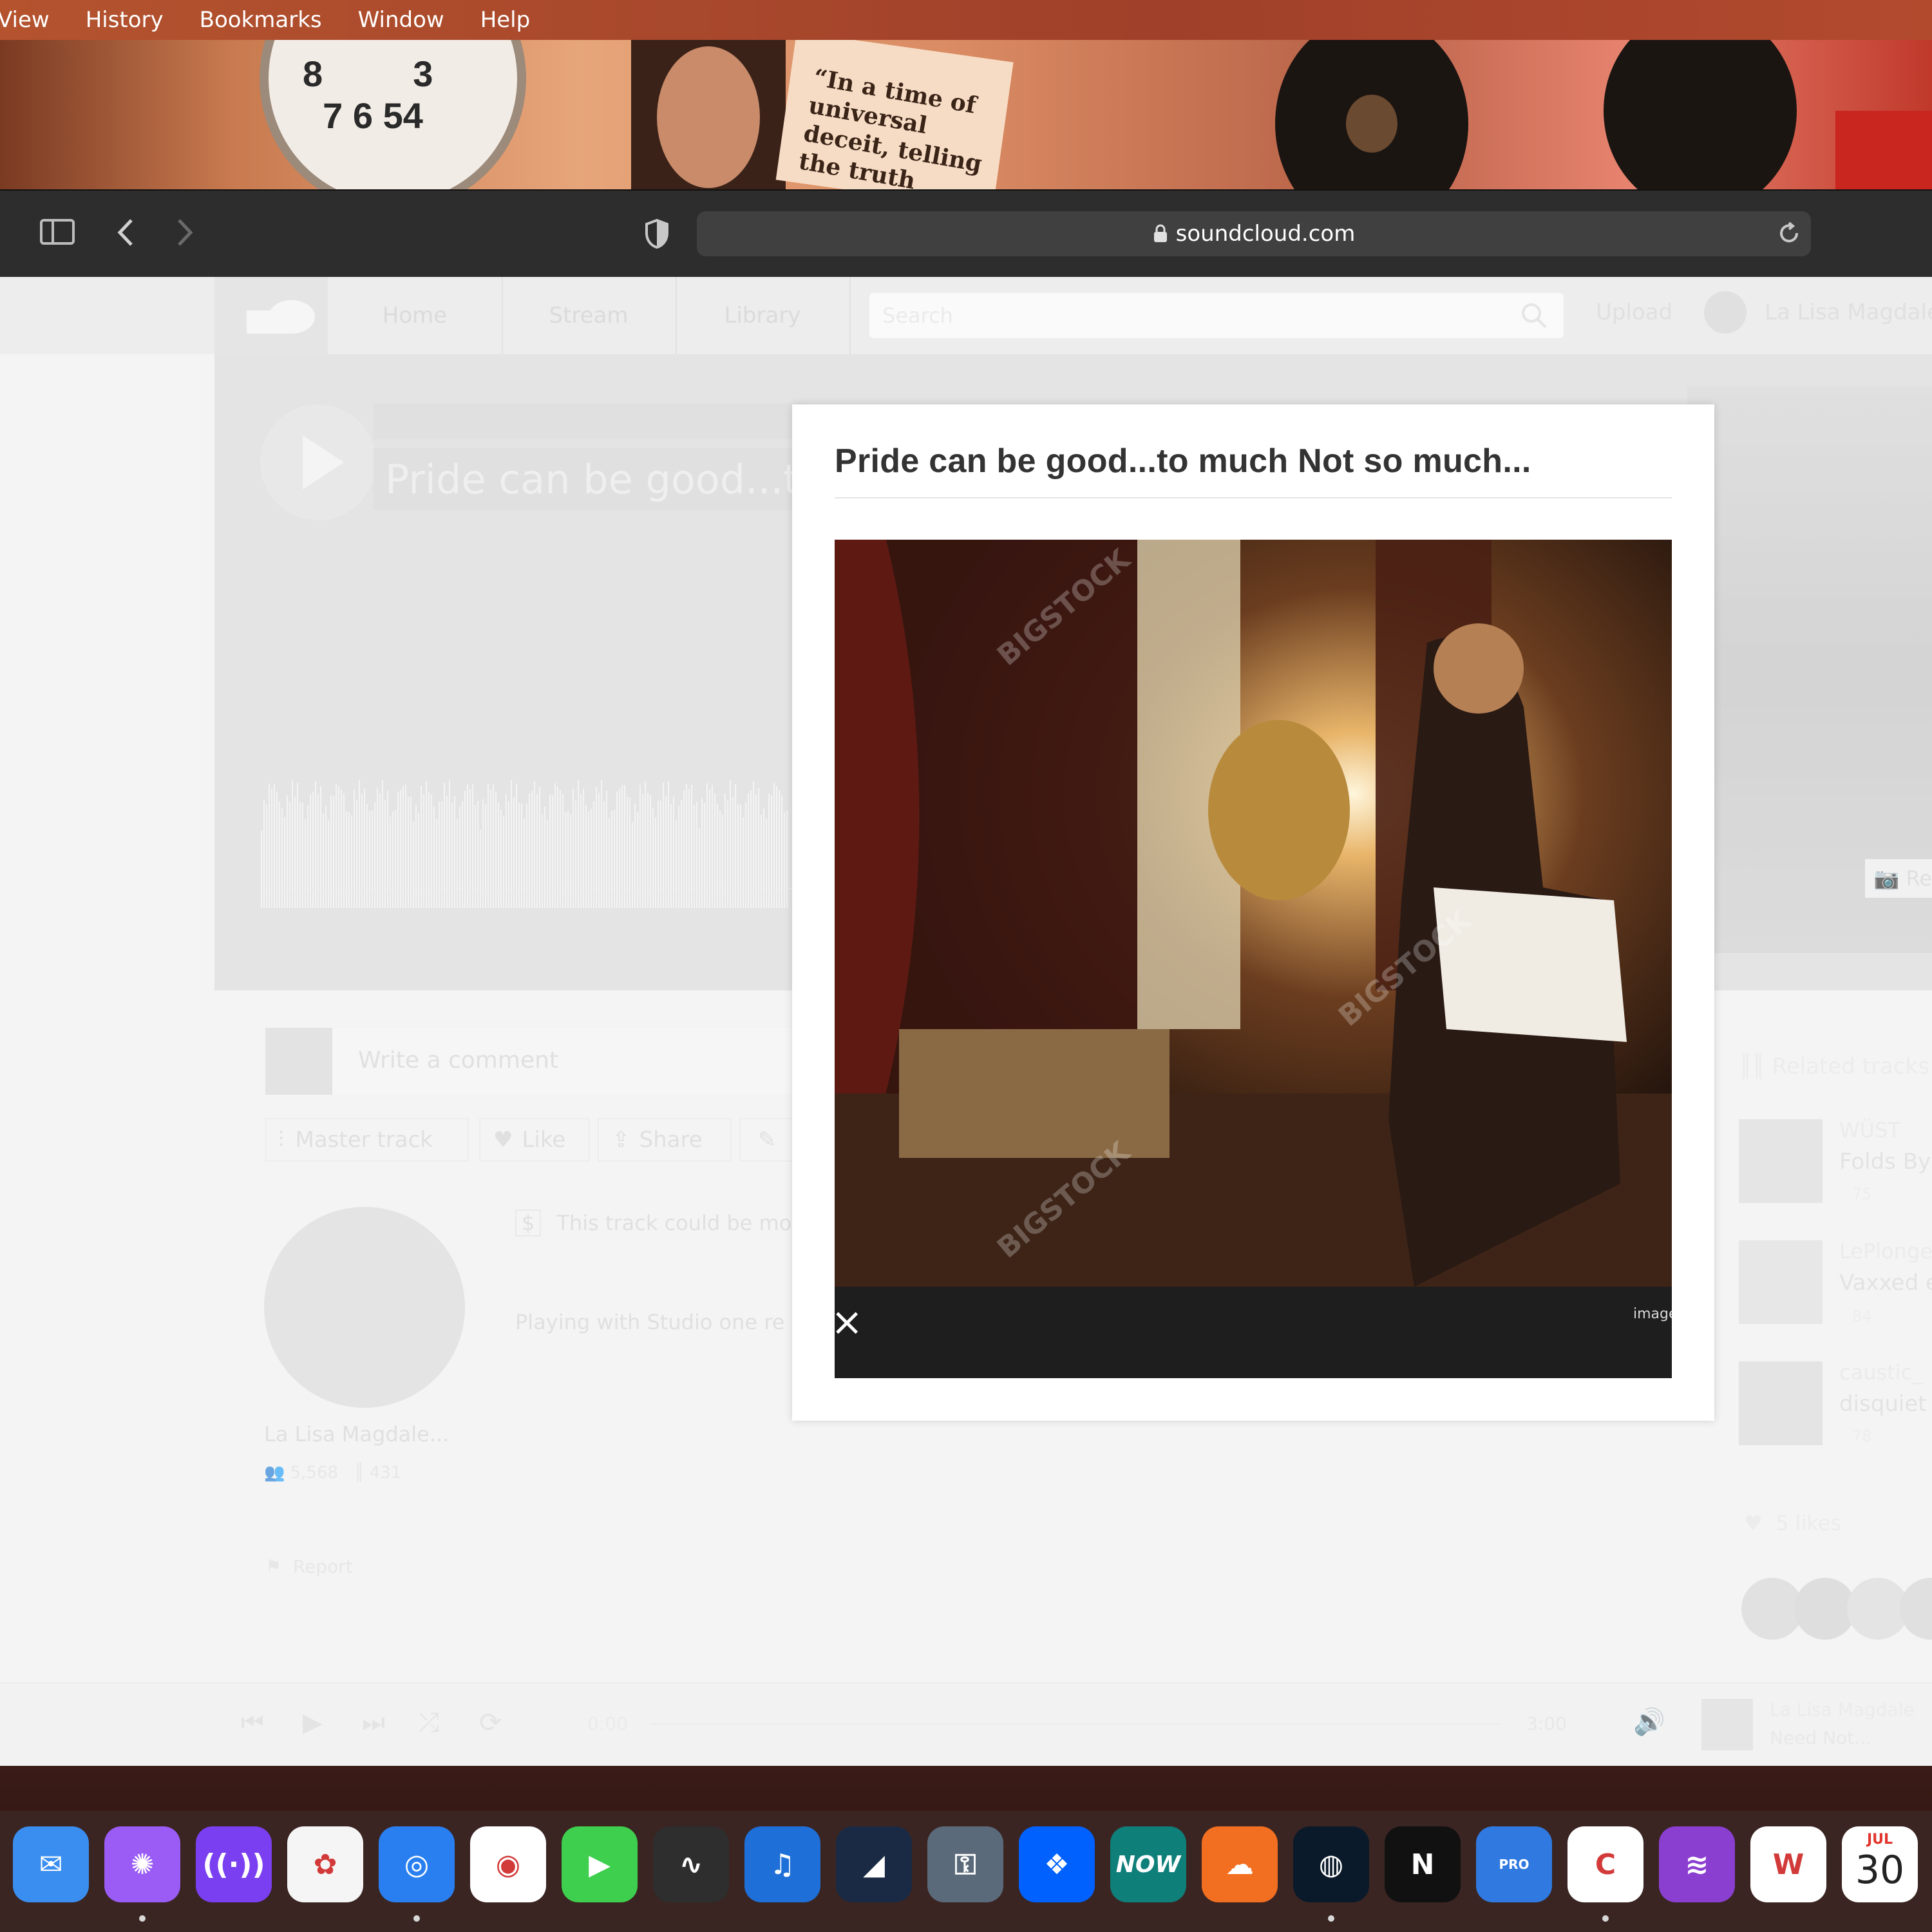  What do you see at coordinates (1697, 1864) in the screenshot?
I see `stack-icon: ≋` at bounding box center [1697, 1864].